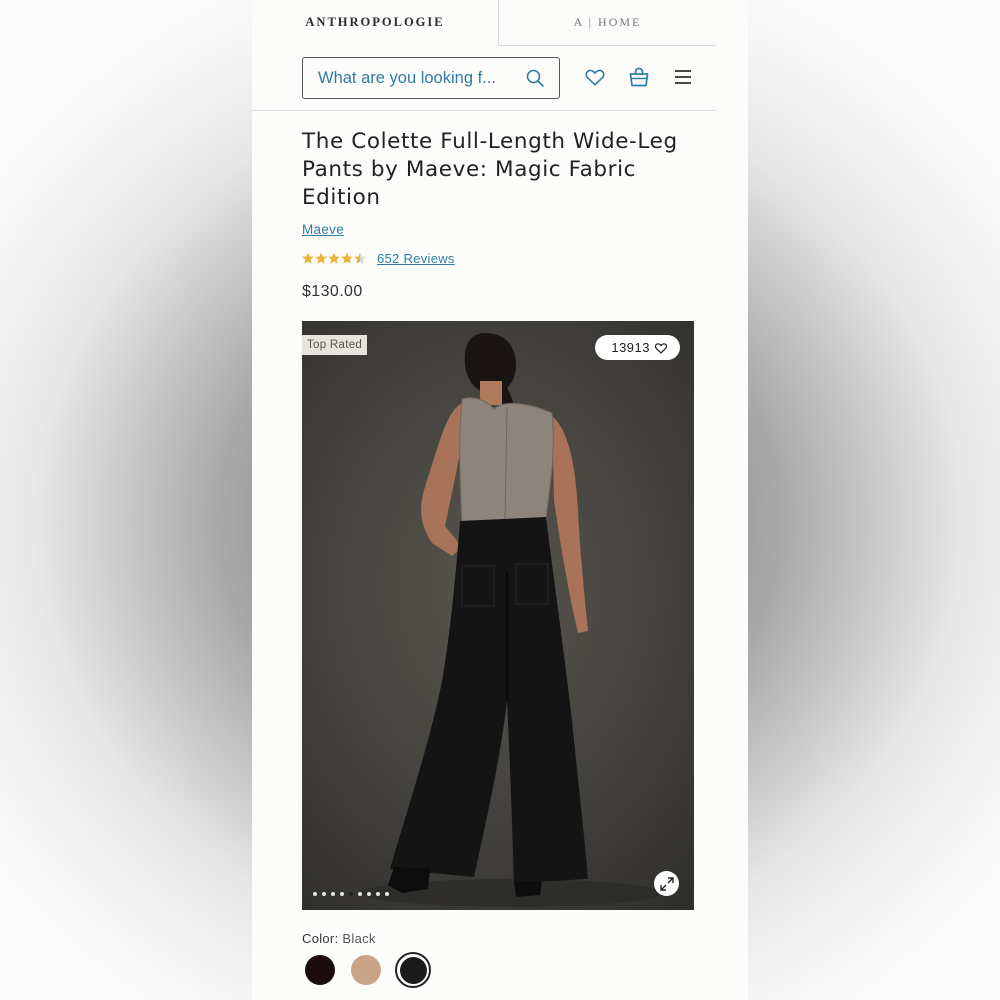 The width and height of the screenshot is (1000, 1000). What do you see at coordinates (332, 291) in the screenshot?
I see `product-price: $130.00` at bounding box center [332, 291].